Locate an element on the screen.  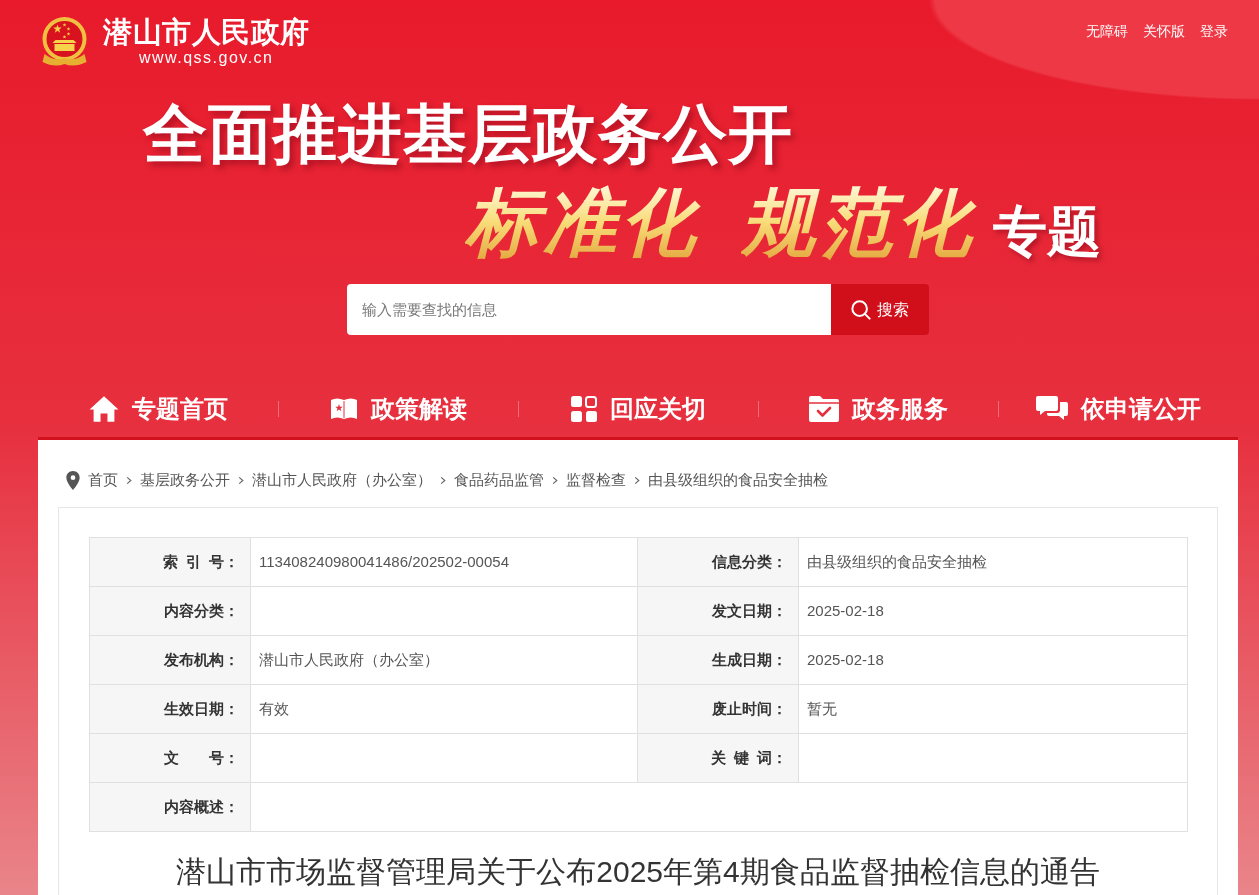
table-cell: 潜山市人民政府（办公室） is located at coordinates (444, 660).